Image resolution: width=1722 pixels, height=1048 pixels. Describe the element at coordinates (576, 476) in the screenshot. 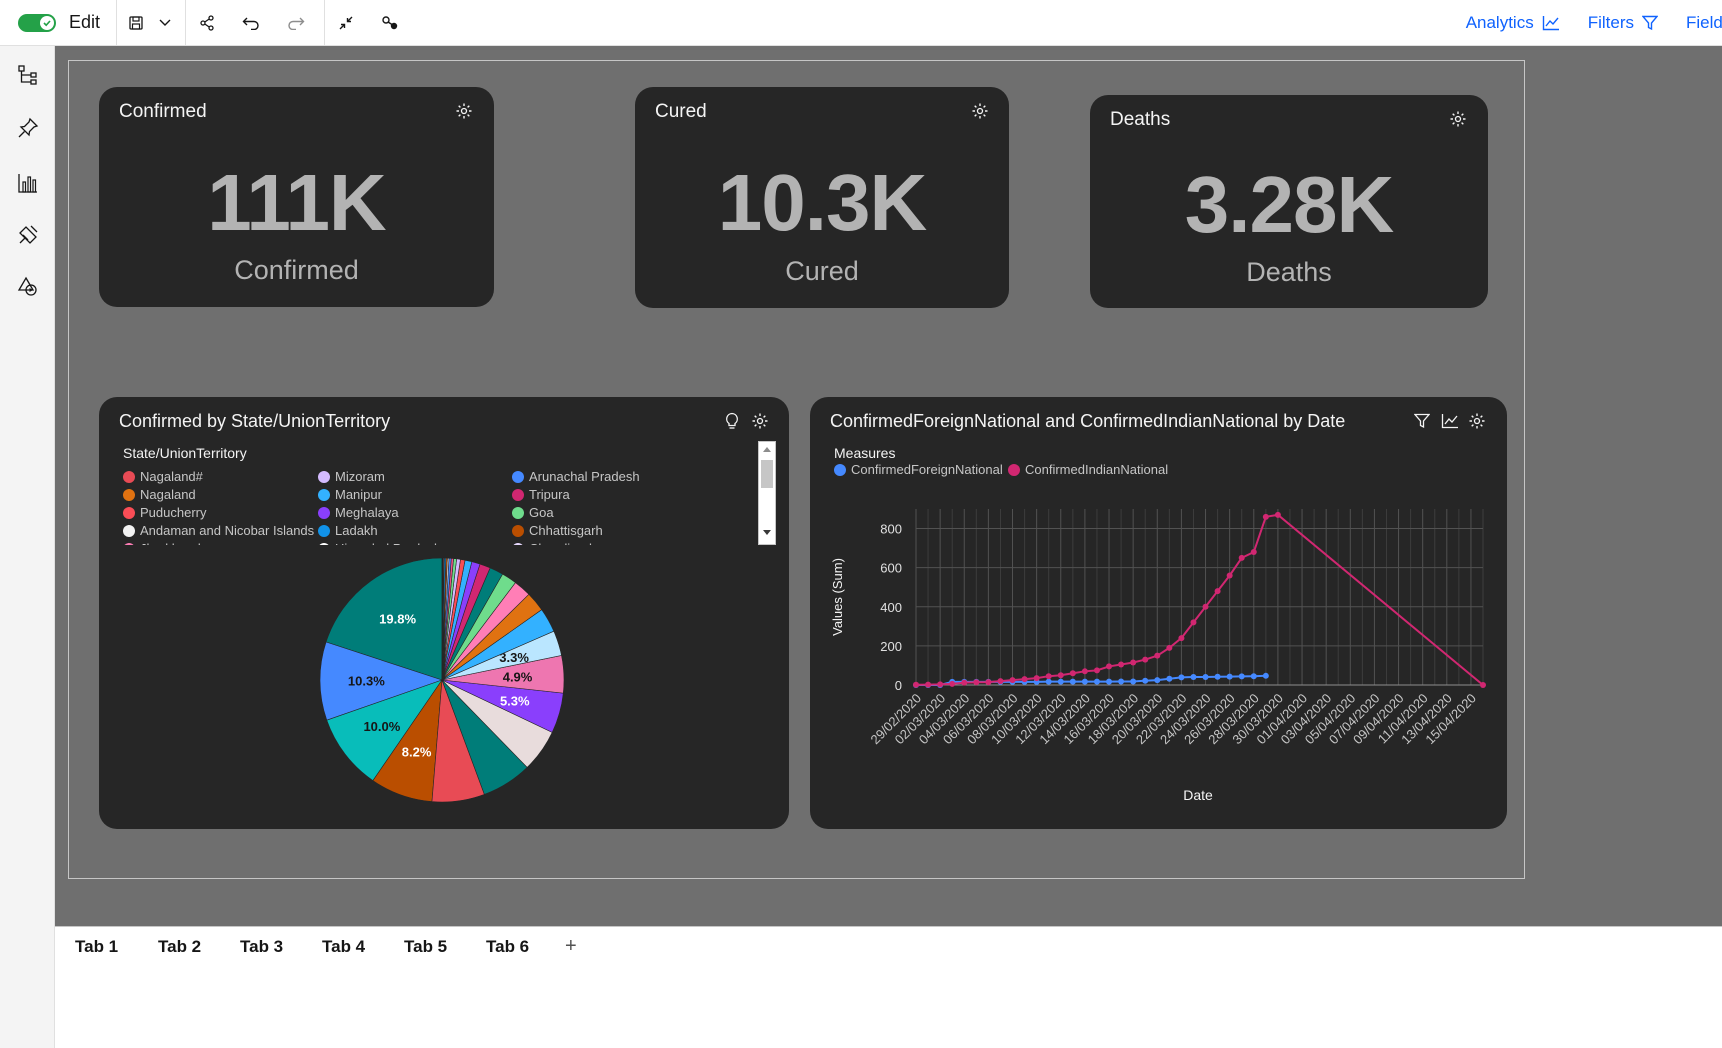

I see `legend-item: Arunachal Pradesh` at that location.